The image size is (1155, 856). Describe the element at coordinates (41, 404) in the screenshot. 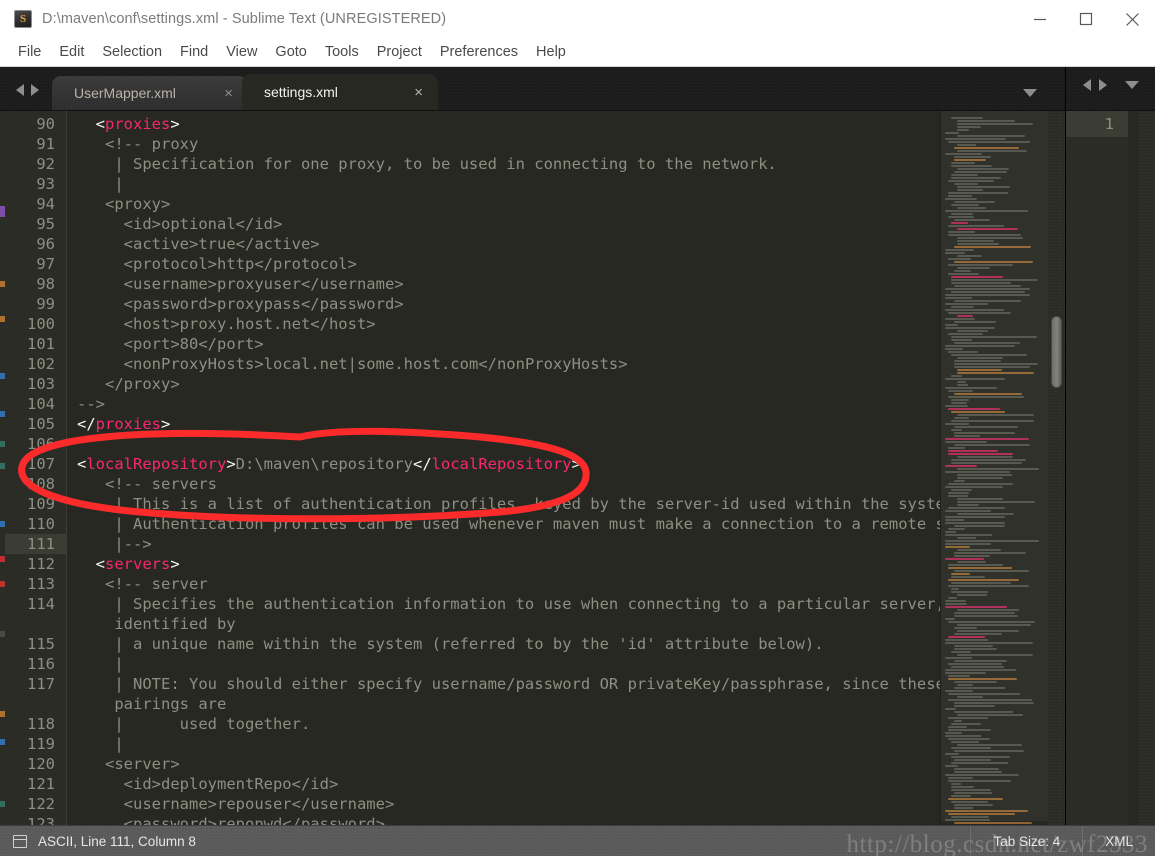

I see `line-number: 104` at that location.